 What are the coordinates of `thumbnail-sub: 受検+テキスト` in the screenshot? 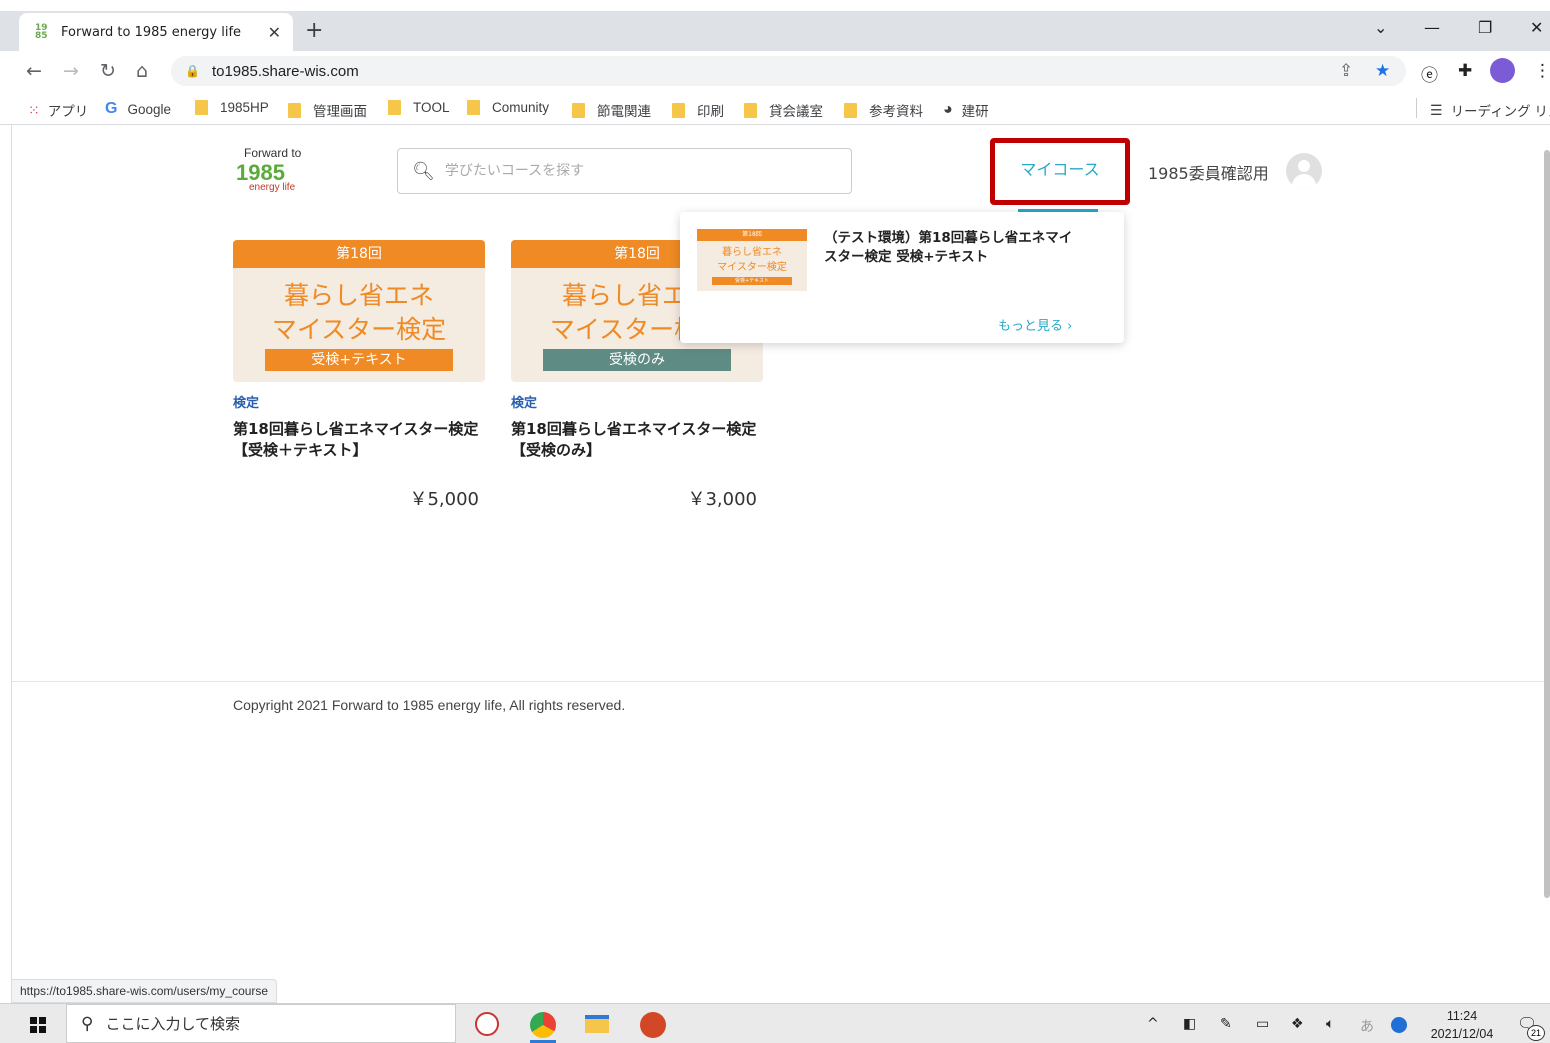 It's located at (752, 281).